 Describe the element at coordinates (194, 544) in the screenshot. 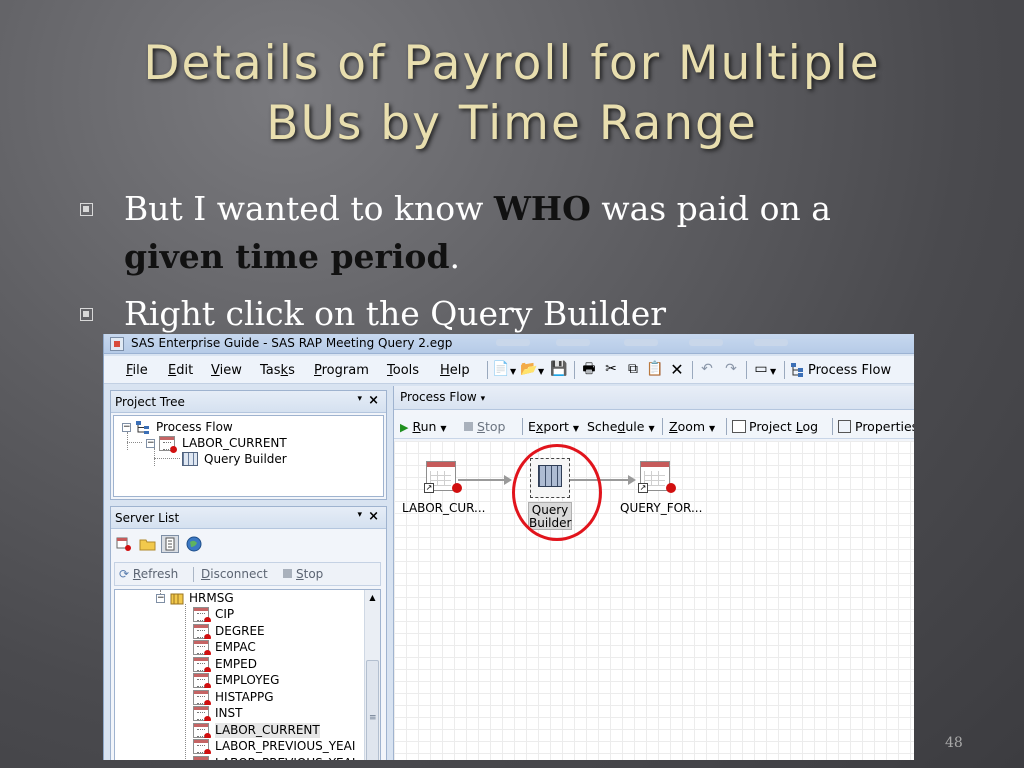

I see `globe-icon` at that location.